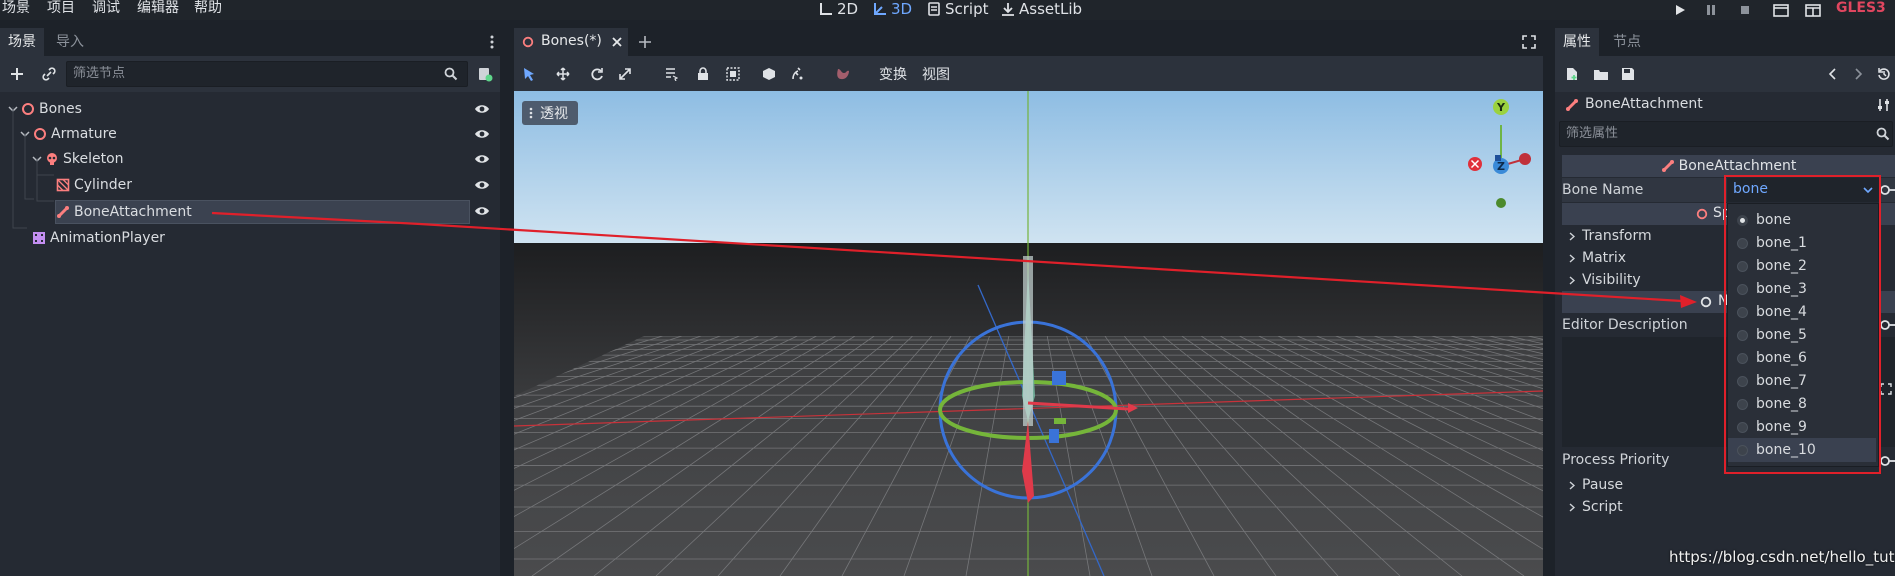  I want to click on tree-node-cylinder: Cylinder, so click(94, 185).